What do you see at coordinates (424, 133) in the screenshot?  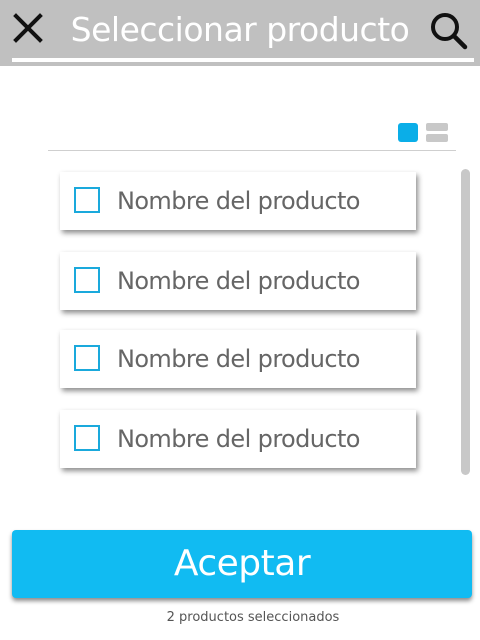 I see `view-toggle` at bounding box center [424, 133].